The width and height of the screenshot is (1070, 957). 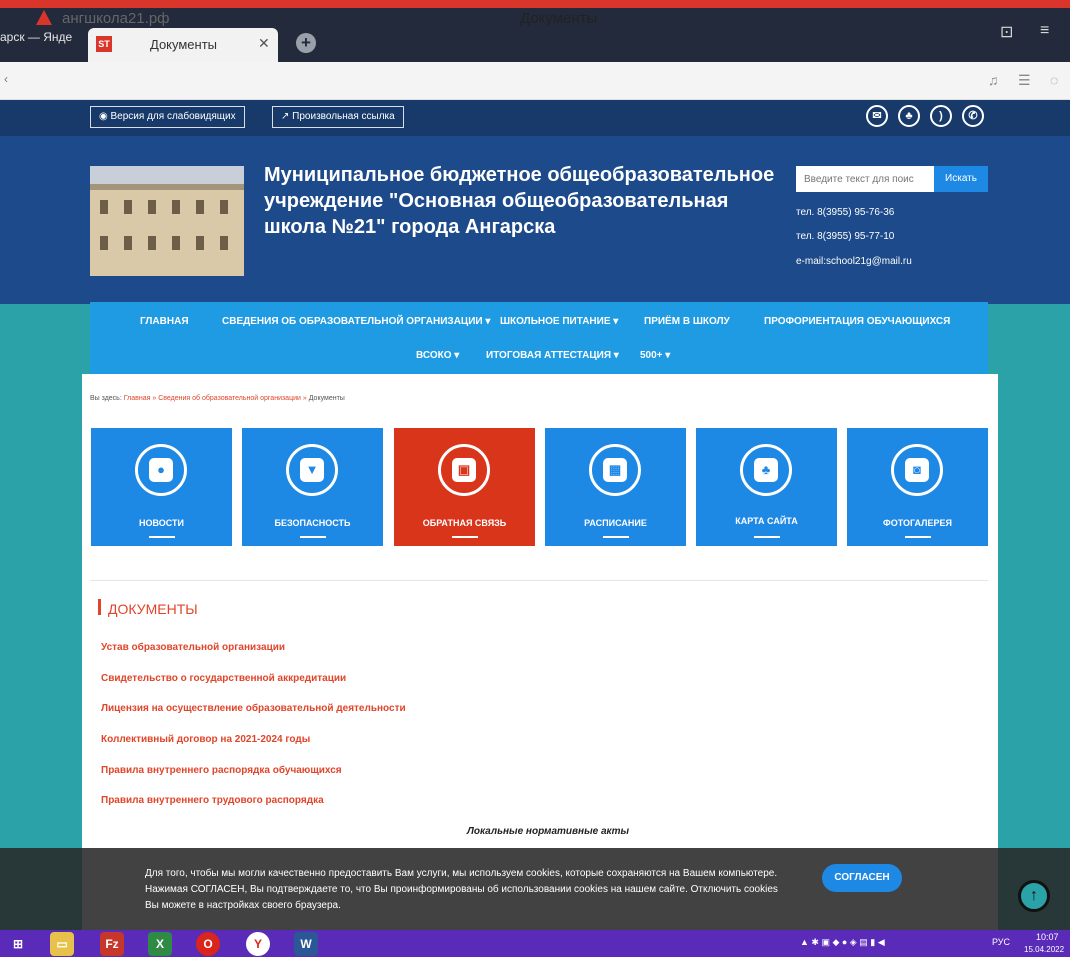 What do you see at coordinates (917, 470) in the screenshot?
I see `camera-icon: ◙` at bounding box center [917, 470].